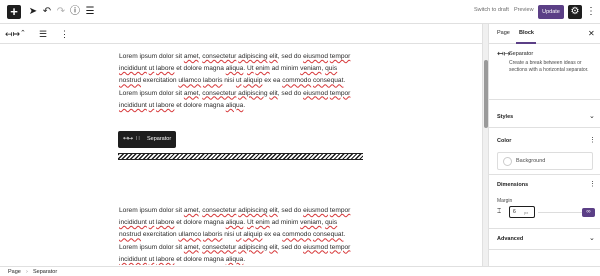 The image size is (600, 276). I want to click on breadcrumb-item-separator: Separator, so click(45, 272).